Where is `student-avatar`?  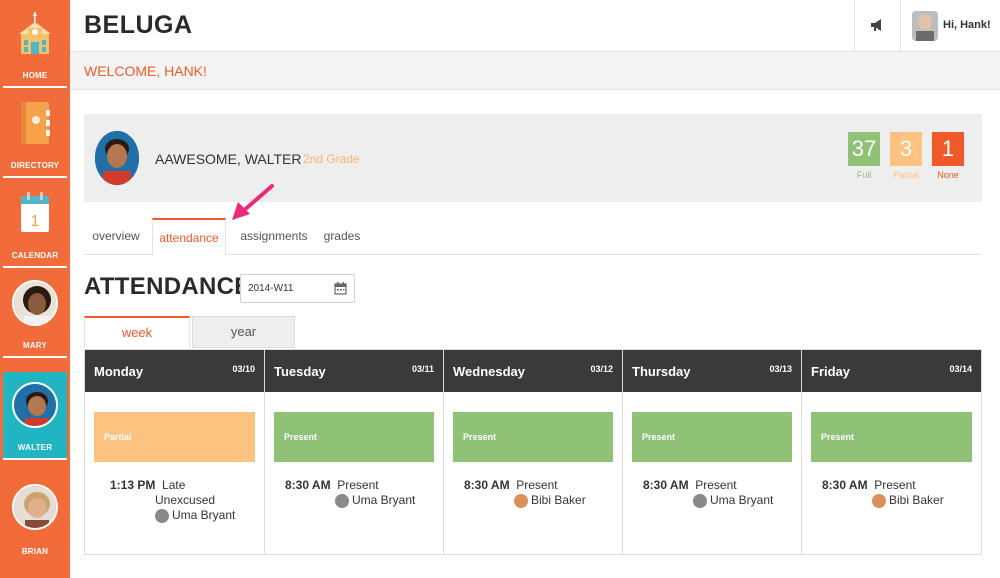
student-avatar is located at coordinates (117, 158).